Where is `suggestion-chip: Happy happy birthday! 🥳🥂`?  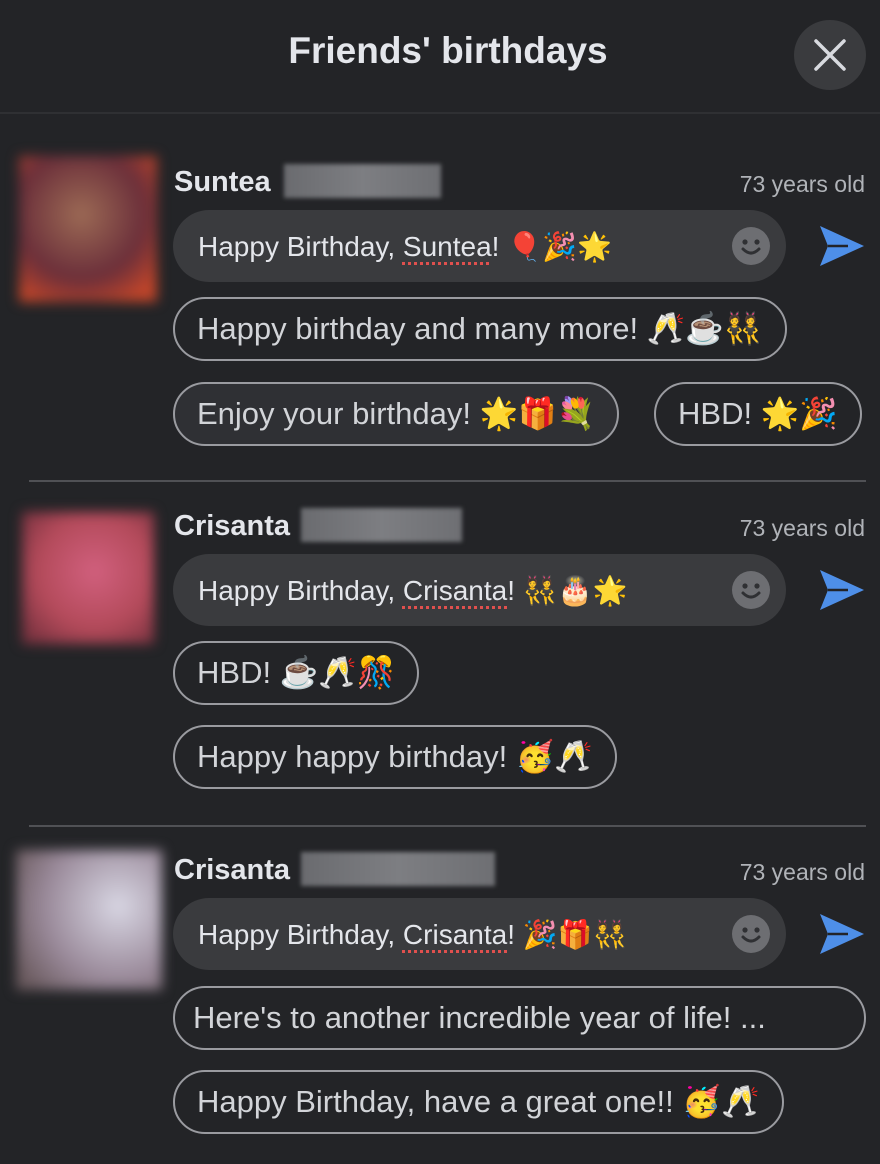 suggestion-chip: Happy happy birthday! 🥳🥂 is located at coordinates (395, 757).